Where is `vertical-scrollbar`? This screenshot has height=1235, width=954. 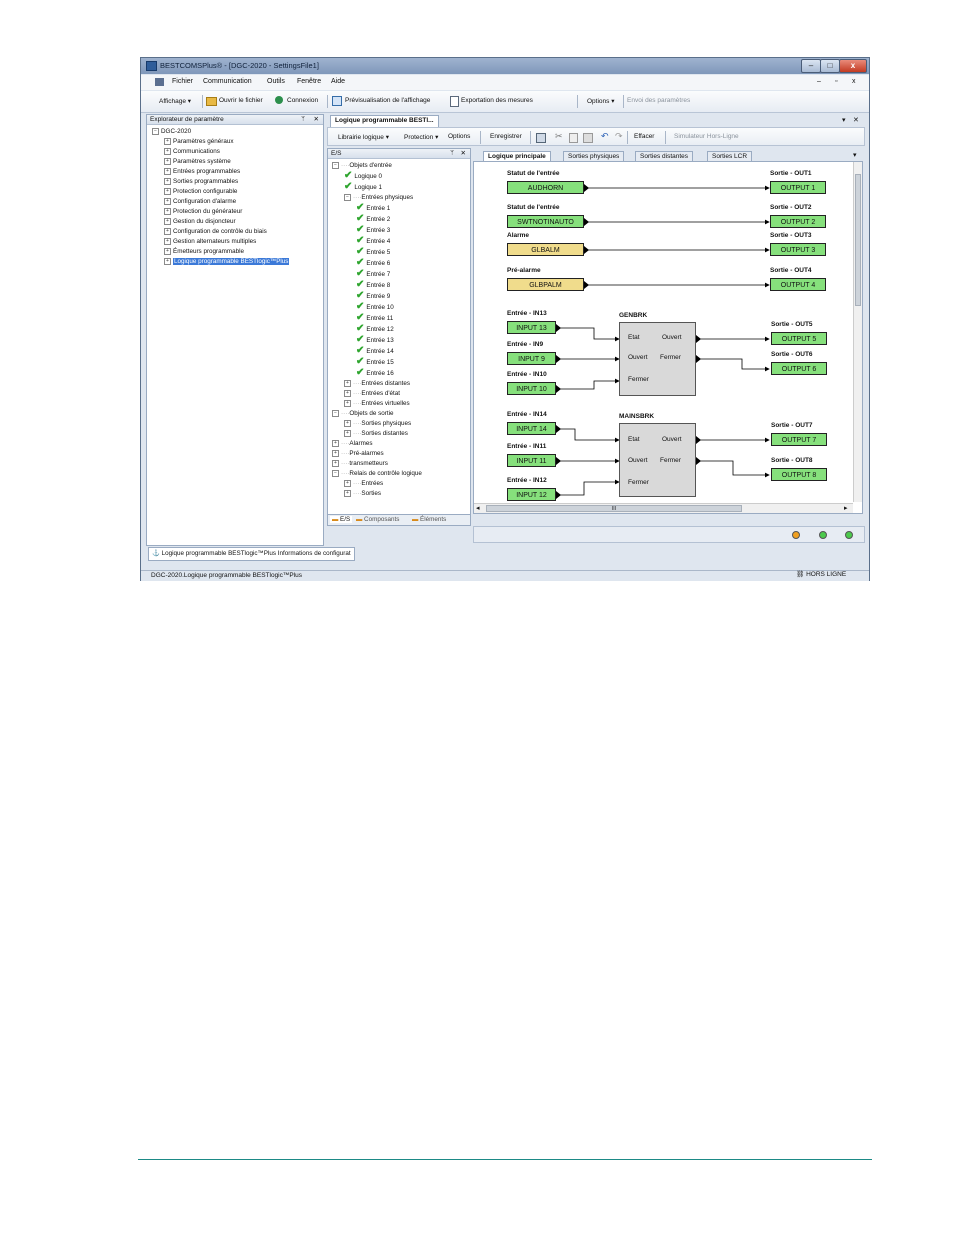 vertical-scrollbar is located at coordinates (857, 332).